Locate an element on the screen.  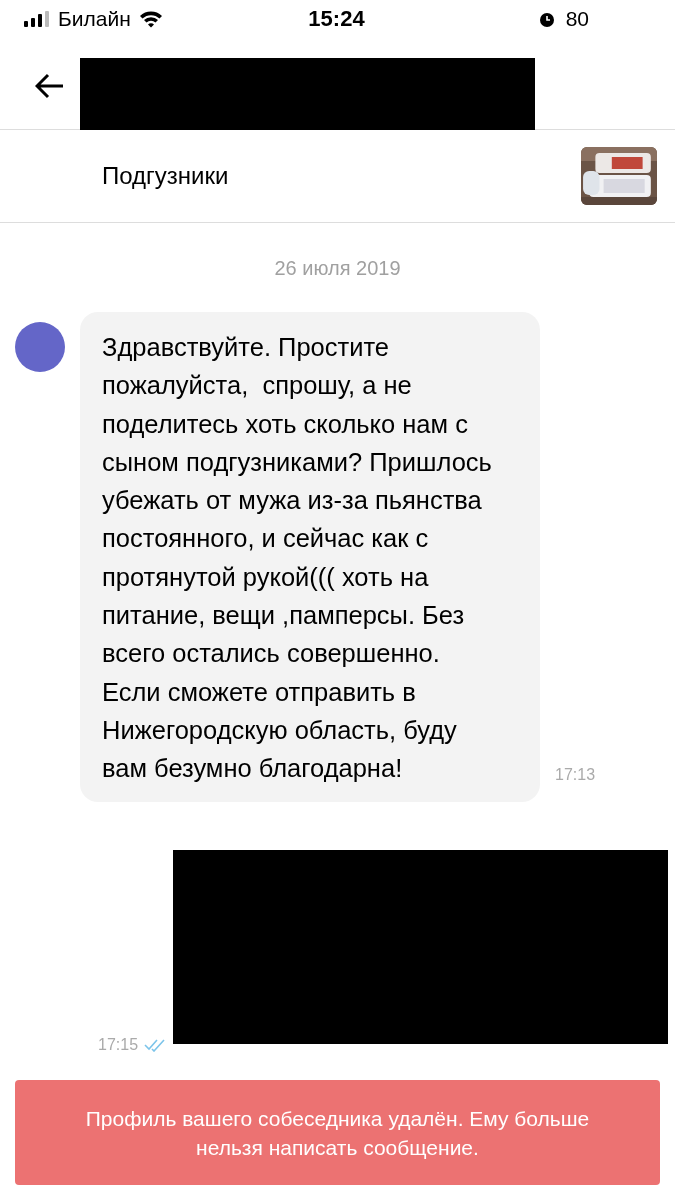
avatar is located at coordinates (40, 347).